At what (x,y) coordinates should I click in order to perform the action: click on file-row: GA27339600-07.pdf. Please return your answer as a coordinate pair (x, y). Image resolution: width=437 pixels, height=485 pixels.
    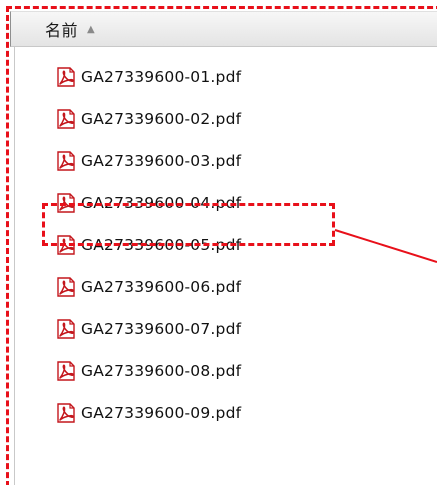
    Looking at the image, I should click on (144, 329).